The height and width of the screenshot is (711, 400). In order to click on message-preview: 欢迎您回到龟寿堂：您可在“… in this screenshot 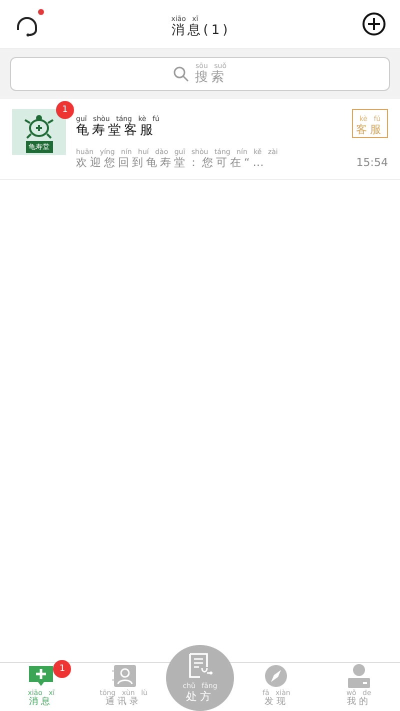, I will do `click(171, 163)`.